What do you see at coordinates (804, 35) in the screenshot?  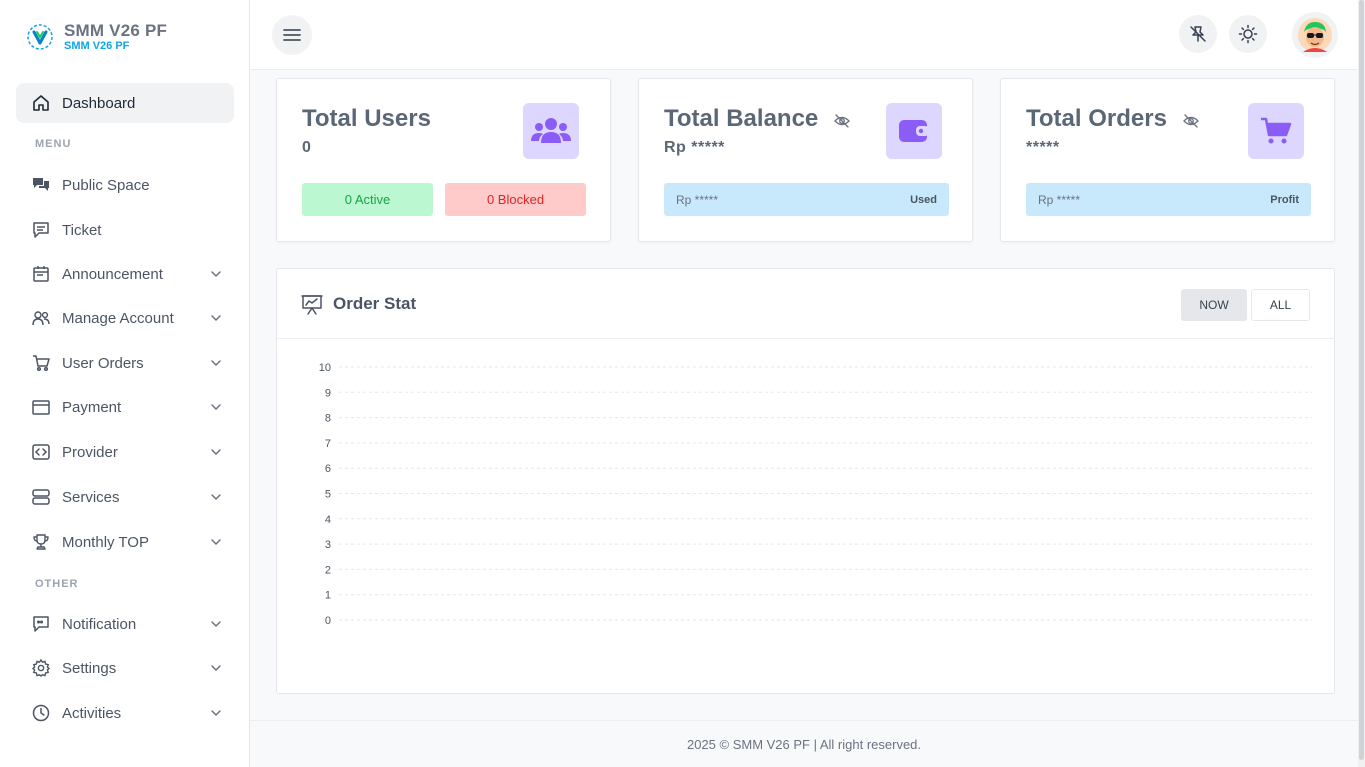 I see `top-bar` at bounding box center [804, 35].